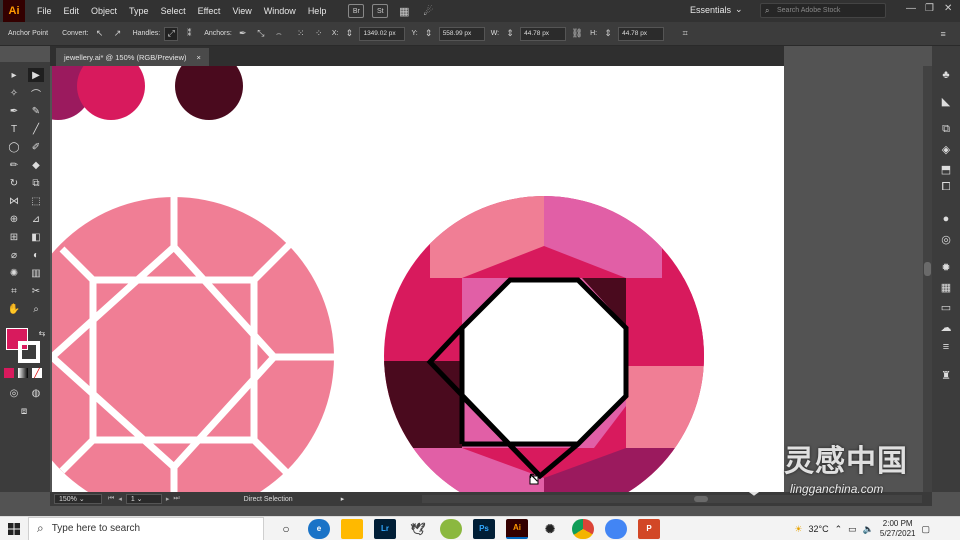 The height and width of the screenshot is (540, 960). I want to click on h-stepper-icon: ⇕, so click(608, 34).